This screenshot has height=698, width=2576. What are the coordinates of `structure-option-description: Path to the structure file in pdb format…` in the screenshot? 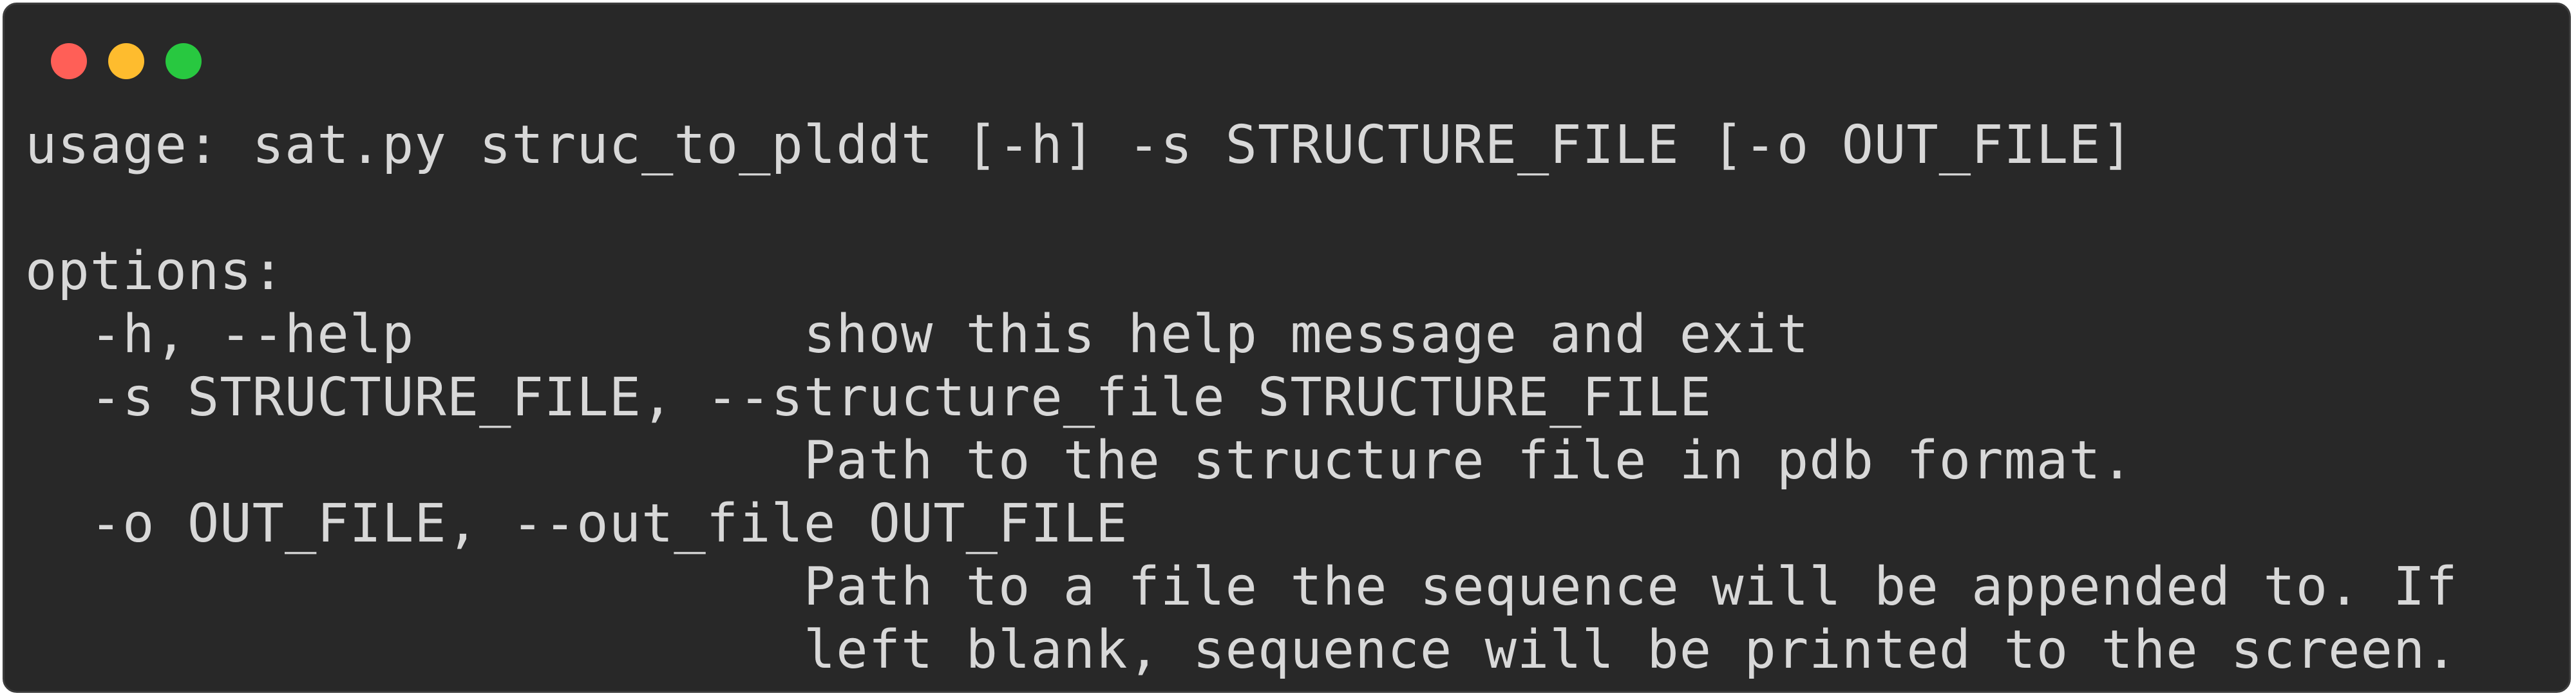 It's located at (1079, 461).